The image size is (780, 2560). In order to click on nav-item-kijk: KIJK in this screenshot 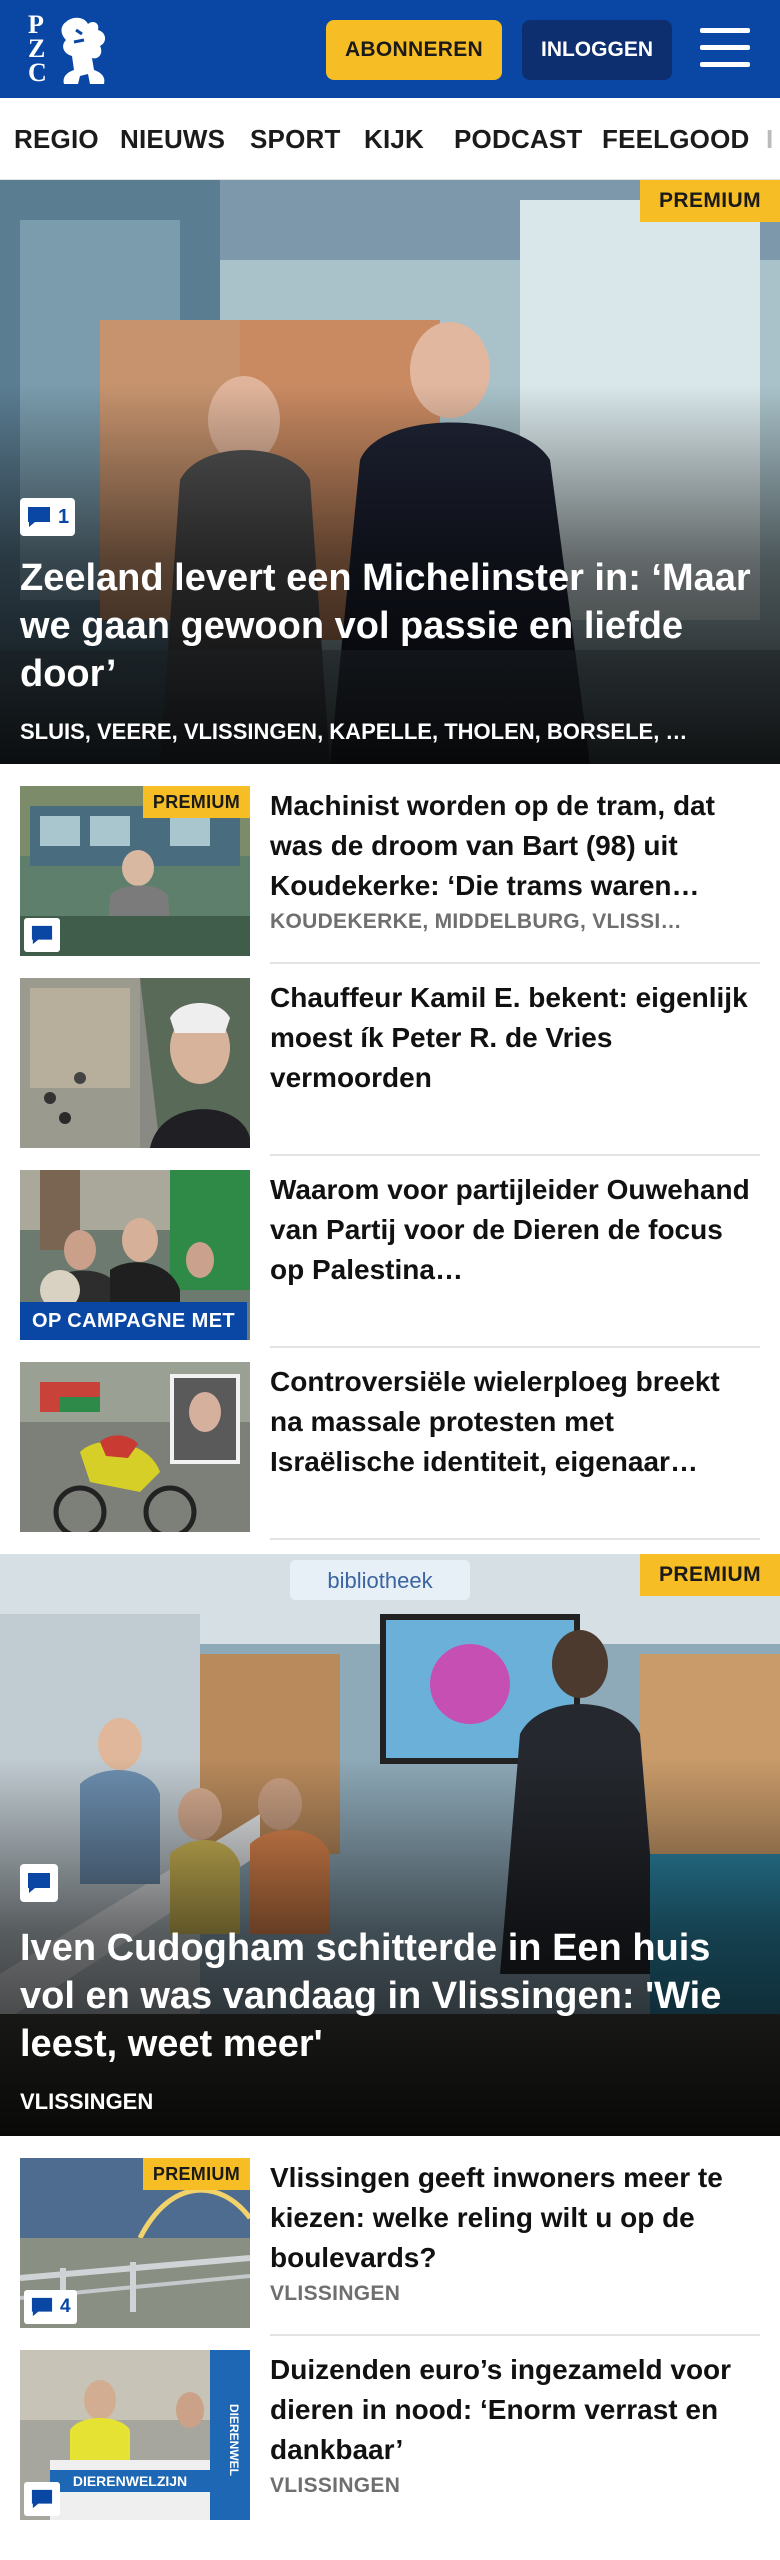, I will do `click(394, 139)`.